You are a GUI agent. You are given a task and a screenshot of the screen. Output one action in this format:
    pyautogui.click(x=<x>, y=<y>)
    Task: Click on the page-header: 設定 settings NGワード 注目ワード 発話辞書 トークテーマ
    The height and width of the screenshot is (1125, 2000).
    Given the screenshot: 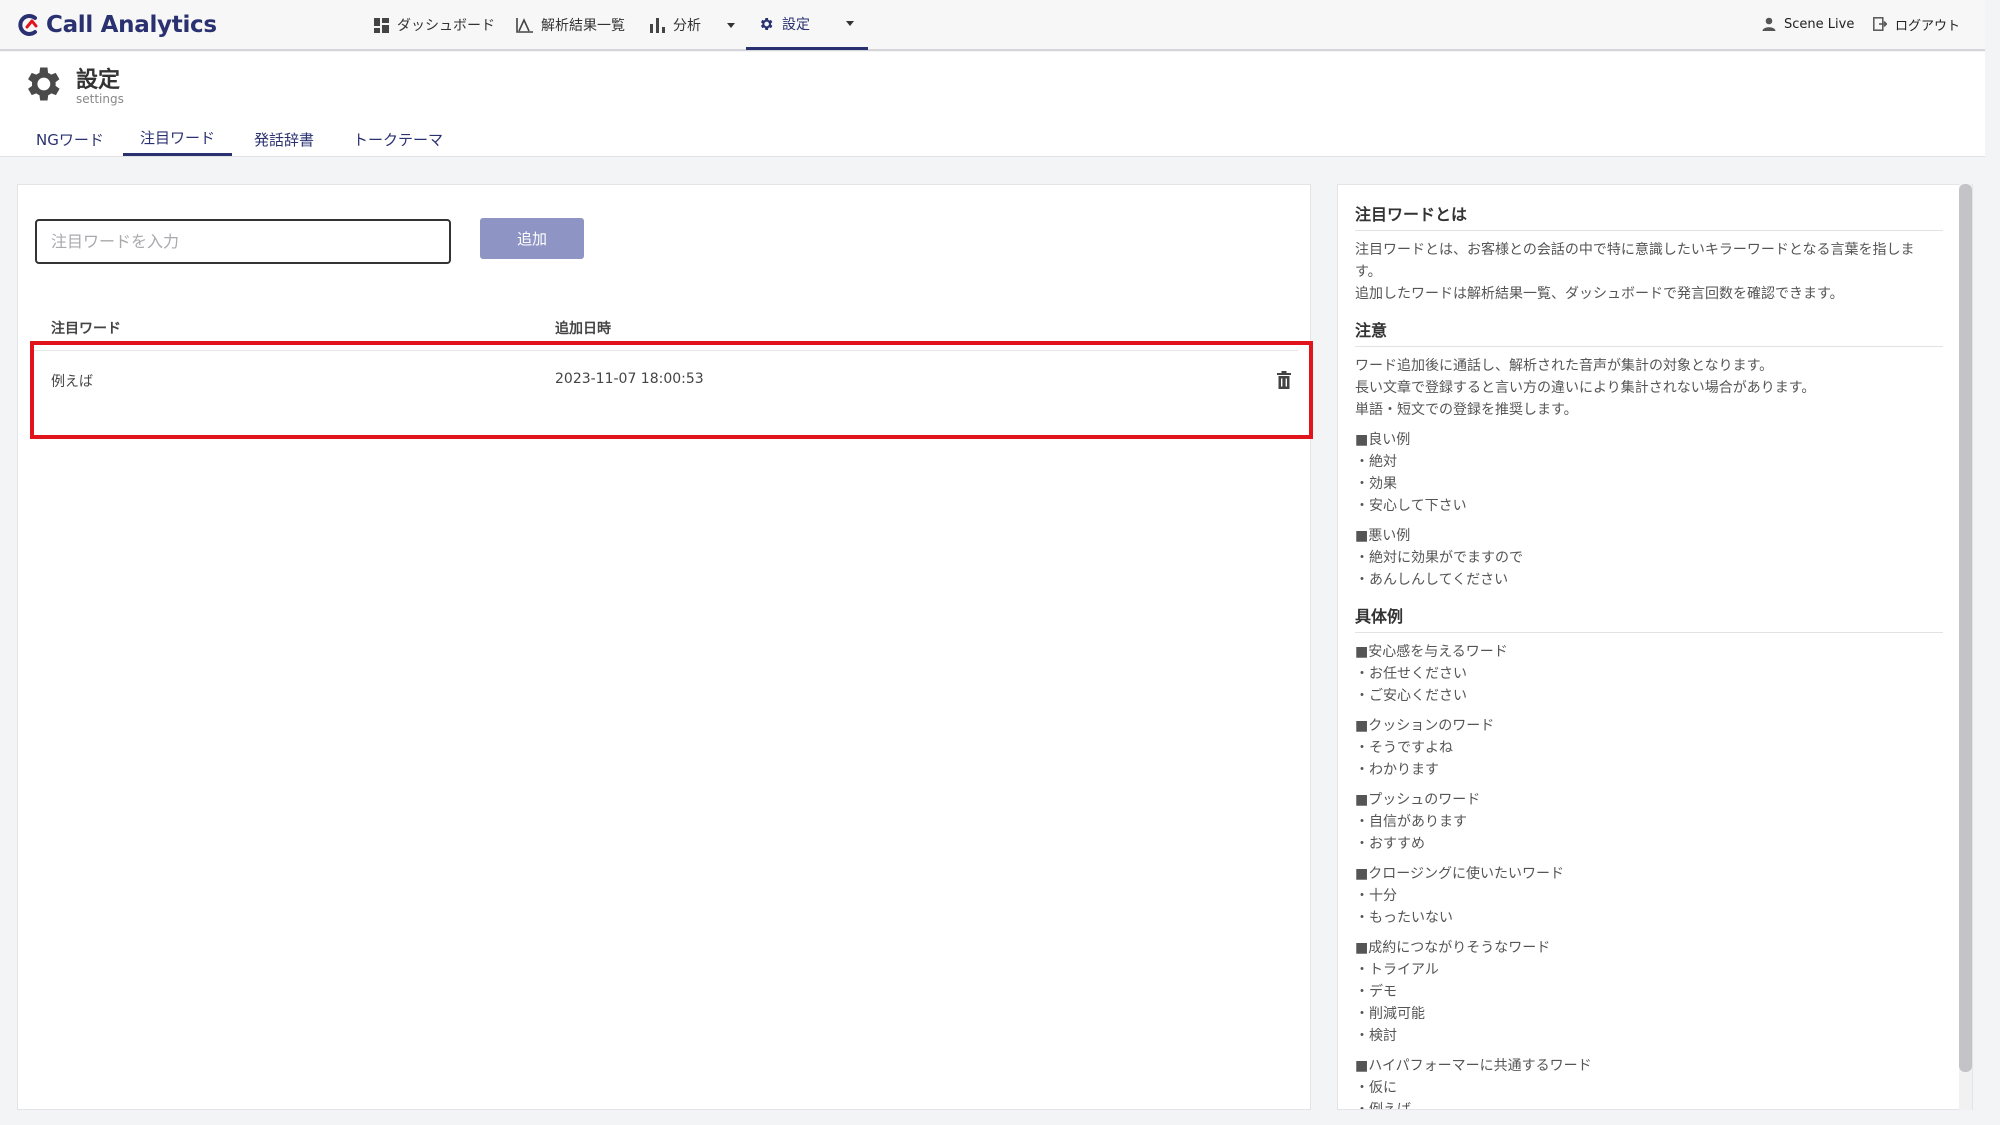 What is the action you would take?
    pyautogui.click(x=992, y=104)
    